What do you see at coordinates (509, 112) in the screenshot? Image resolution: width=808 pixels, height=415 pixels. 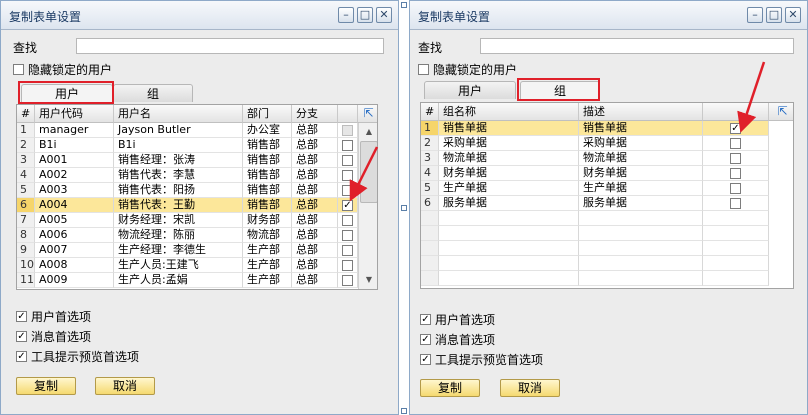 I see `column-header-group-name: 组名称` at bounding box center [509, 112].